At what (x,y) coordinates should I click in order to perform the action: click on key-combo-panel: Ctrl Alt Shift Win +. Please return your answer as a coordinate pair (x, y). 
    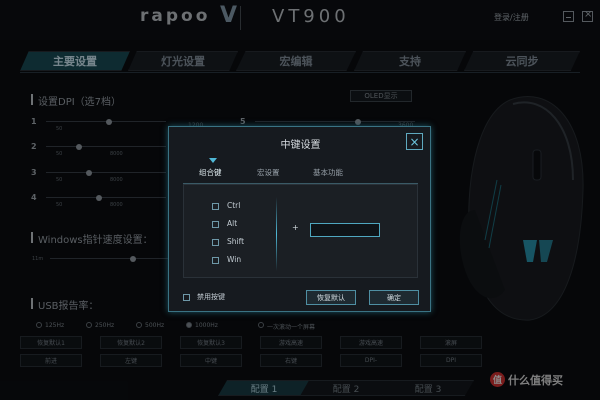
    Looking at the image, I should click on (300, 231).